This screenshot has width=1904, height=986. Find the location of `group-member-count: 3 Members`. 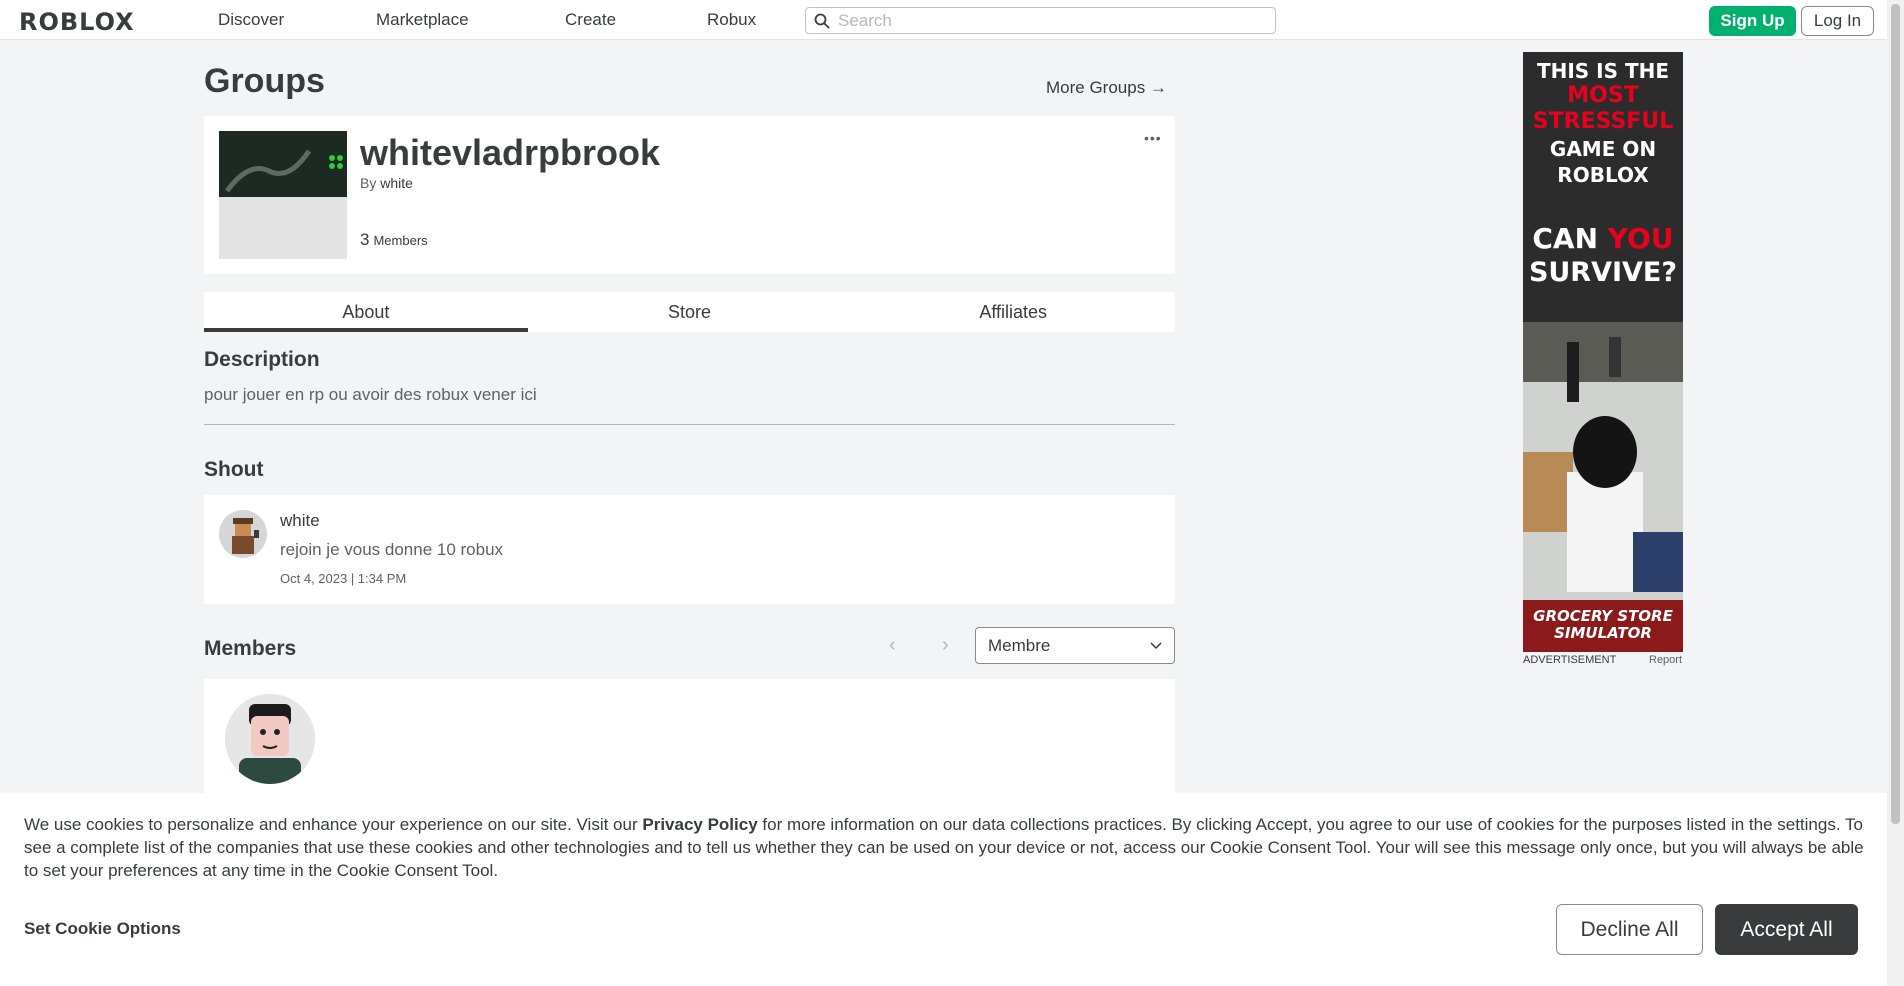

group-member-count: 3 Members is located at coordinates (394, 240).